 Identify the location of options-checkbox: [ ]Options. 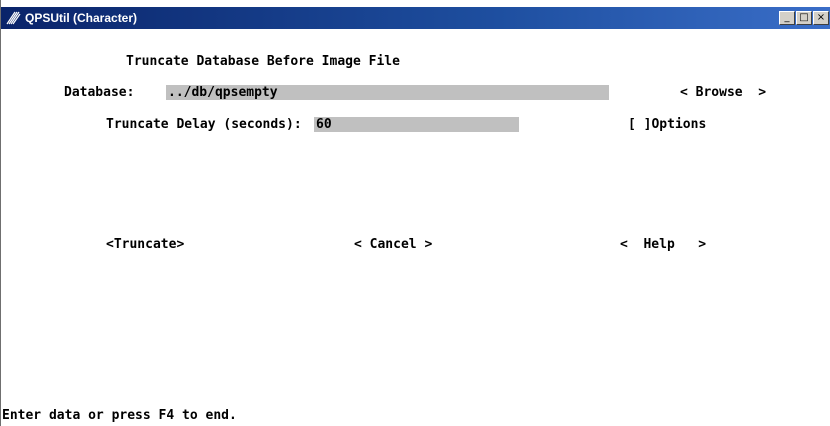
(667, 125).